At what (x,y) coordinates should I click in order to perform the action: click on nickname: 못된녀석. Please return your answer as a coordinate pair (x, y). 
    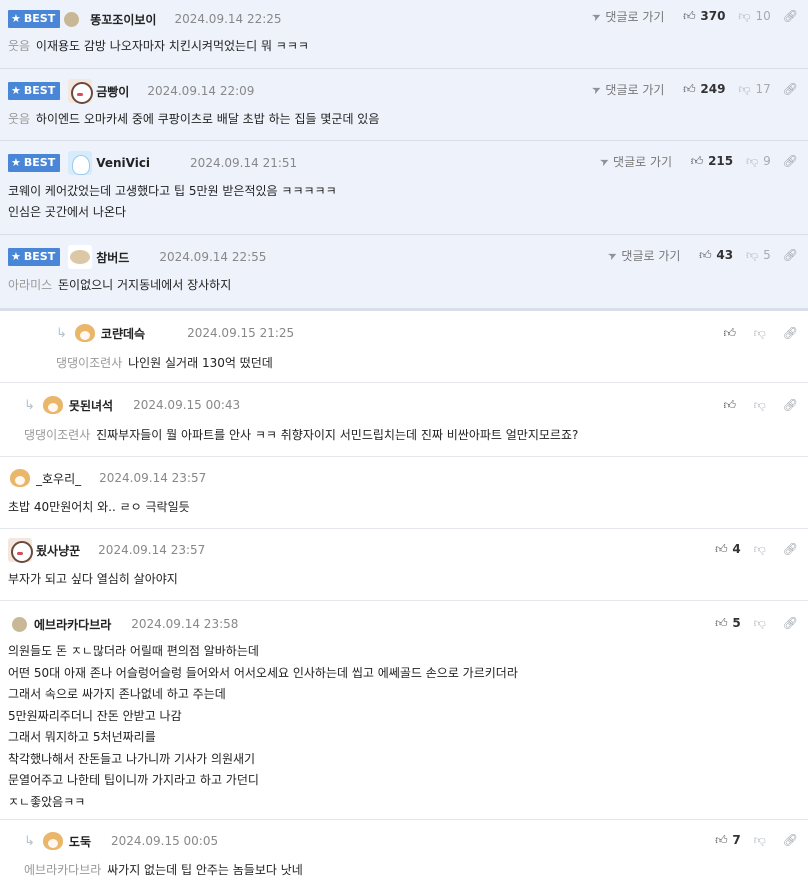
    Looking at the image, I should click on (91, 405).